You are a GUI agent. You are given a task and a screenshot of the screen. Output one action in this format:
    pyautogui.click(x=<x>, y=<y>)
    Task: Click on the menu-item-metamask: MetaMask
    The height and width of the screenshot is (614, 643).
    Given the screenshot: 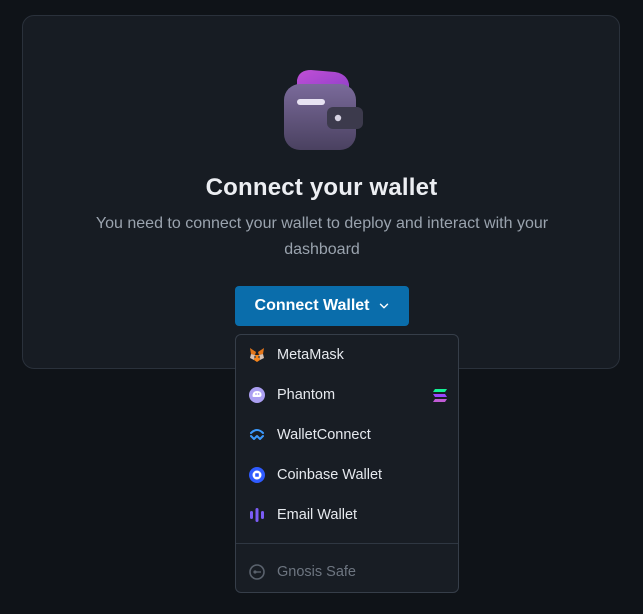 What is the action you would take?
    pyautogui.click(x=347, y=355)
    